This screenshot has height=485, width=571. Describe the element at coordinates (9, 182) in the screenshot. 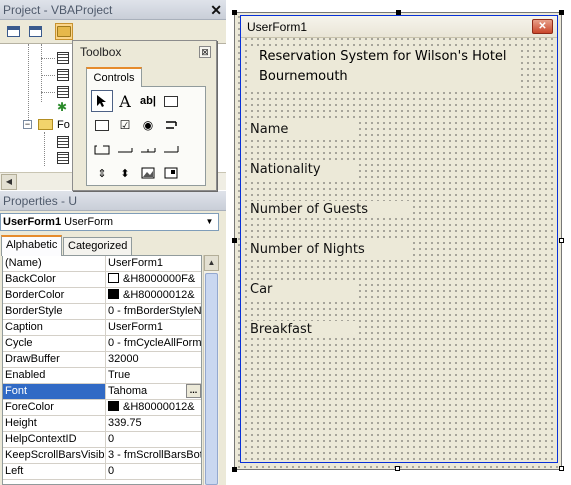

I see `scroll-left-icon: ◀` at that location.